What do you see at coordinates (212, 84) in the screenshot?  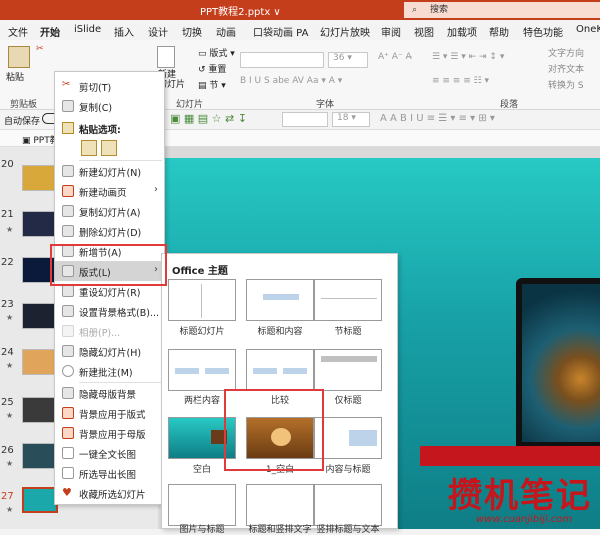 I see `section-button: ▤ 节 ▾` at bounding box center [212, 84].